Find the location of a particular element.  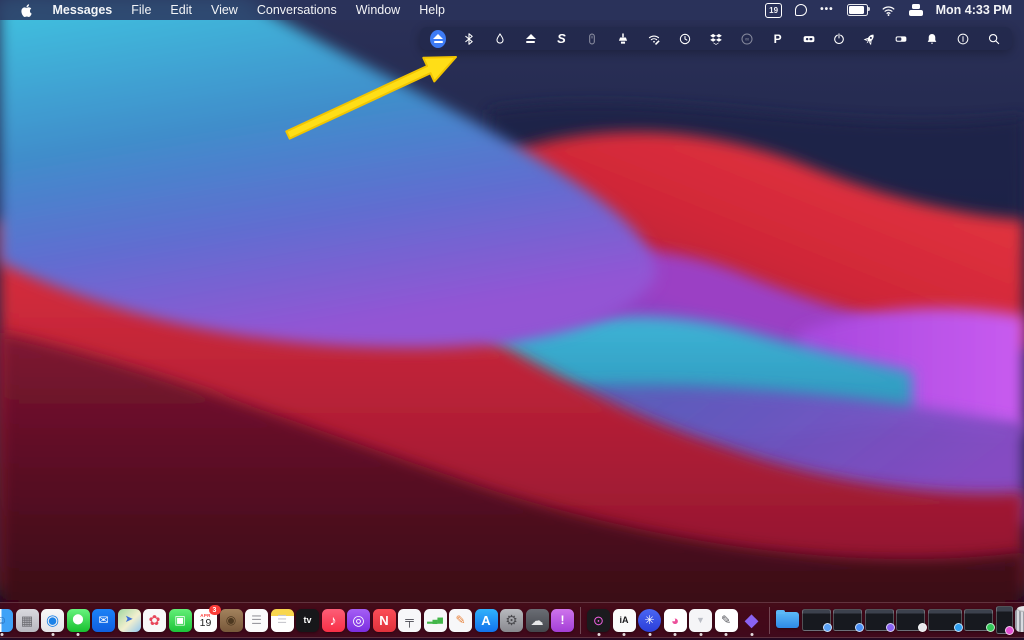

dock-app-store: A is located at coordinates (486, 620).